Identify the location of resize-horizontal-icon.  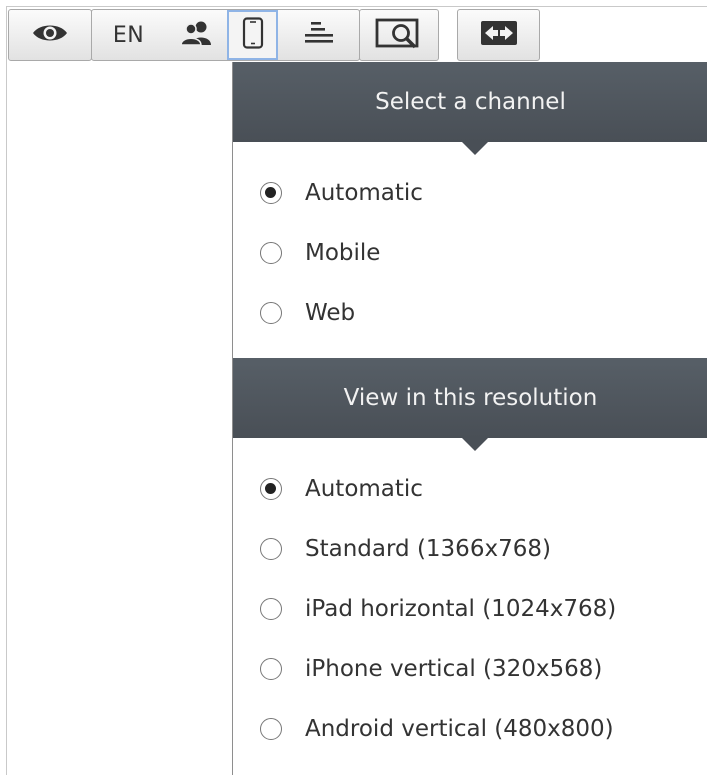
(499, 35).